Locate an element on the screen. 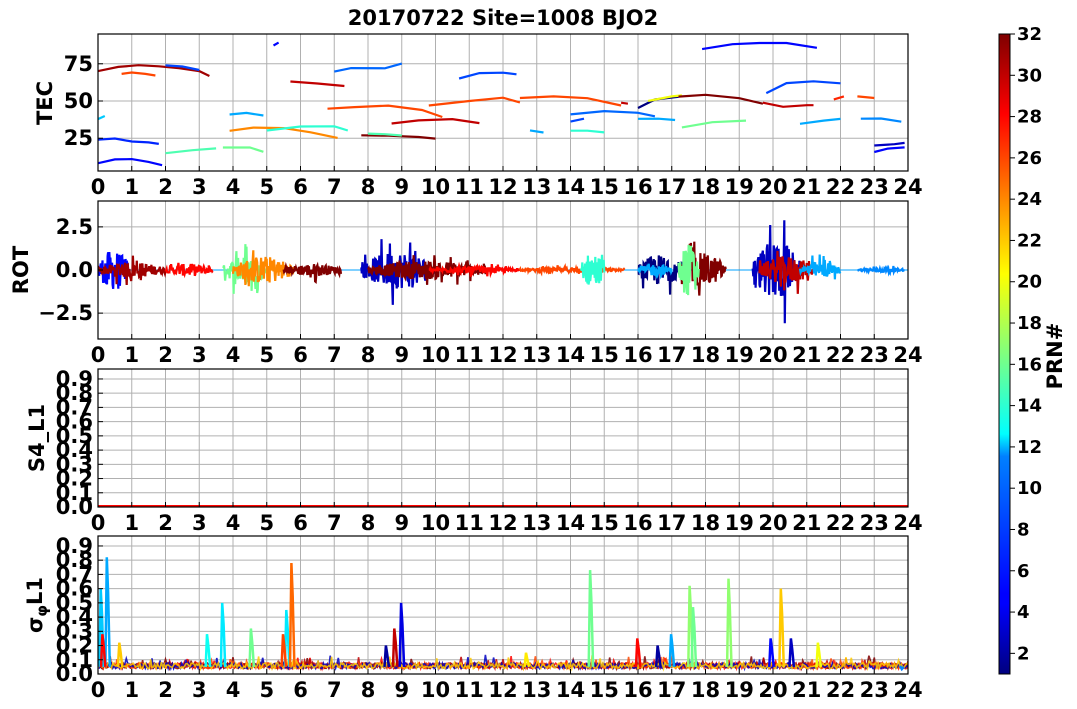 The height and width of the screenshot is (709, 1077). colorbar-label: PRN# is located at coordinates (1055, 356).